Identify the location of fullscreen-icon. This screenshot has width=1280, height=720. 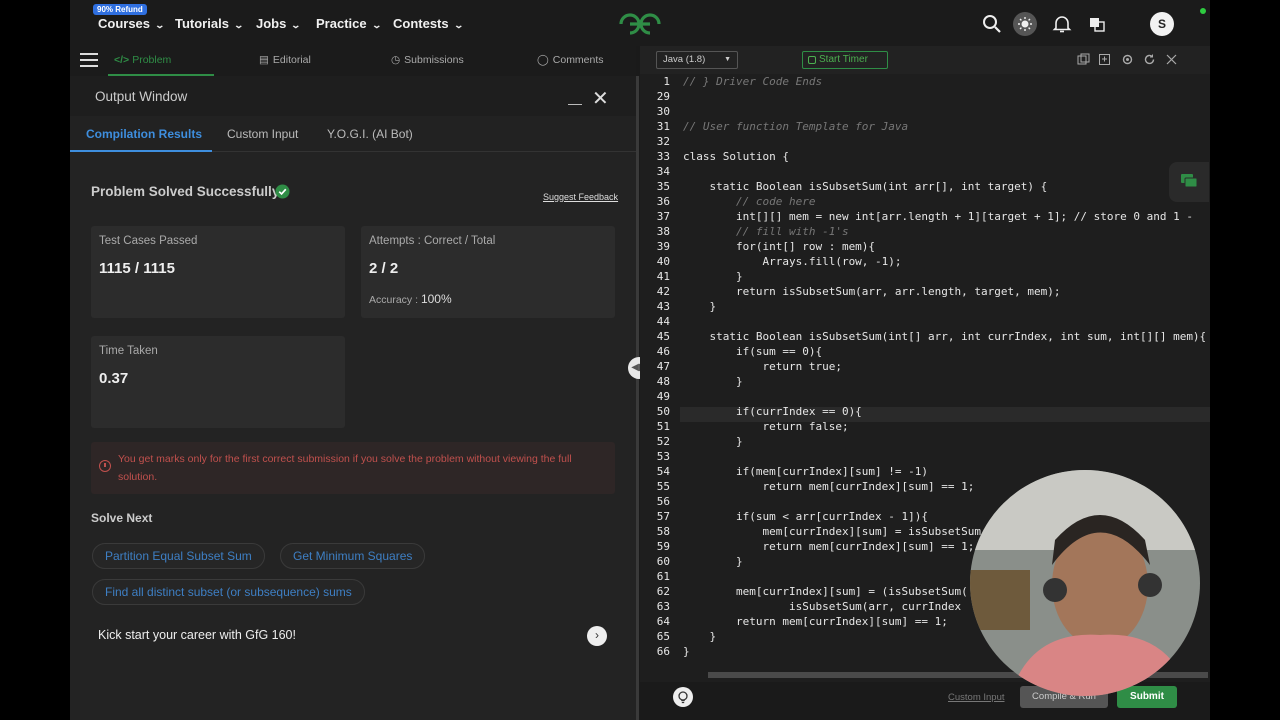
(1171, 59).